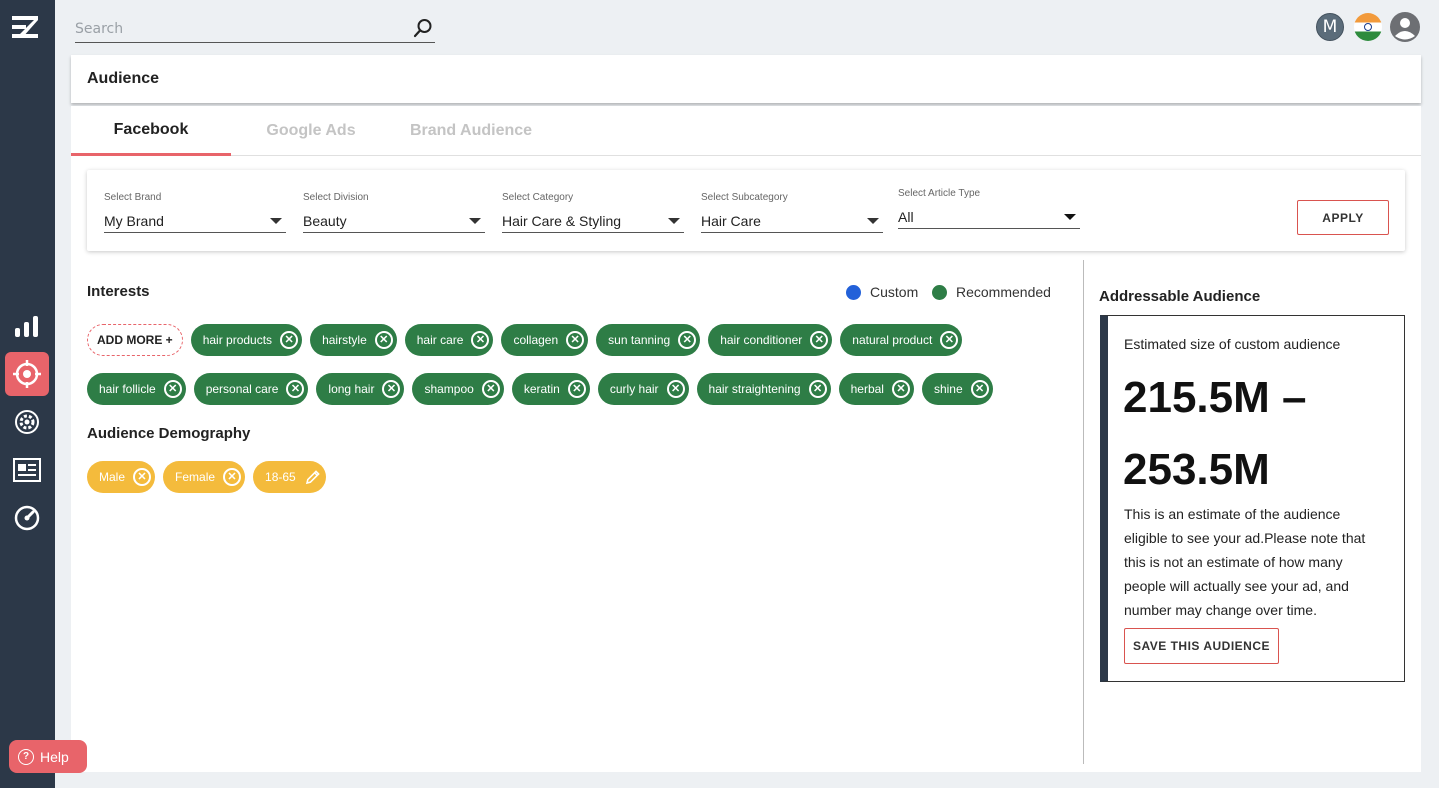 The width and height of the screenshot is (1439, 788). What do you see at coordinates (240, 28) in the screenshot?
I see `search-input` at bounding box center [240, 28].